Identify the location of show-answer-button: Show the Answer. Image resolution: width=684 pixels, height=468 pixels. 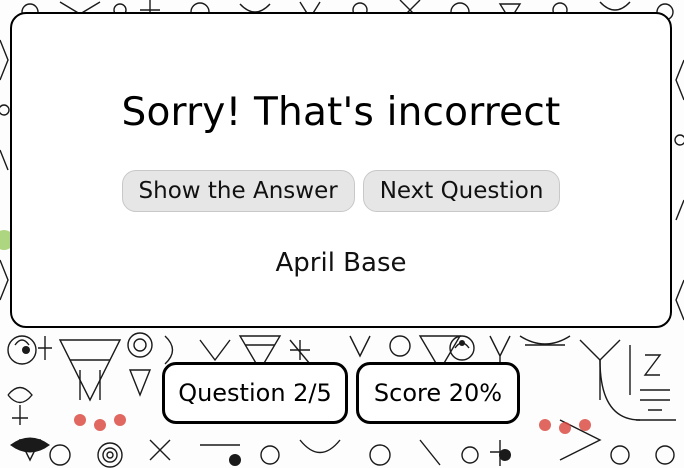
(238, 191).